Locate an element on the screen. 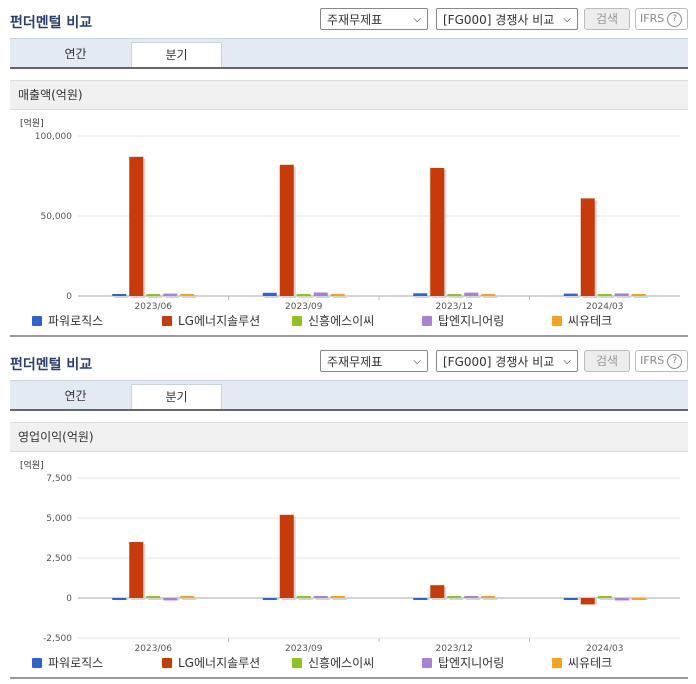 The image size is (696, 684). help-icon: ? is located at coordinates (675, 19).